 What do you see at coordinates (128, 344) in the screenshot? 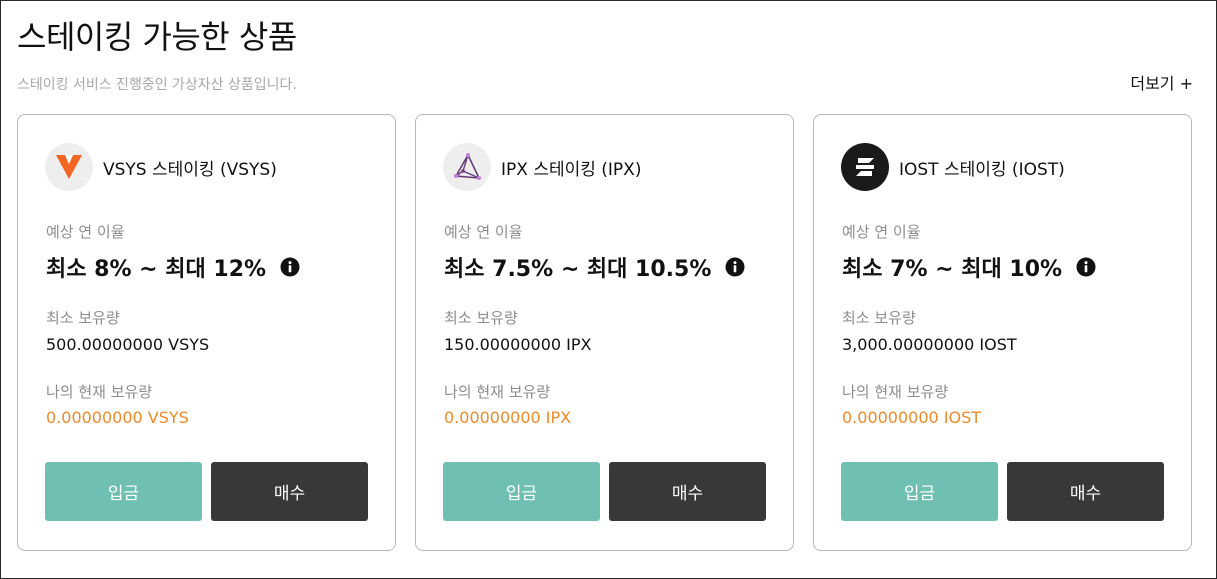
I see `min-holding-value: 500.00000000 VSYS` at bounding box center [128, 344].